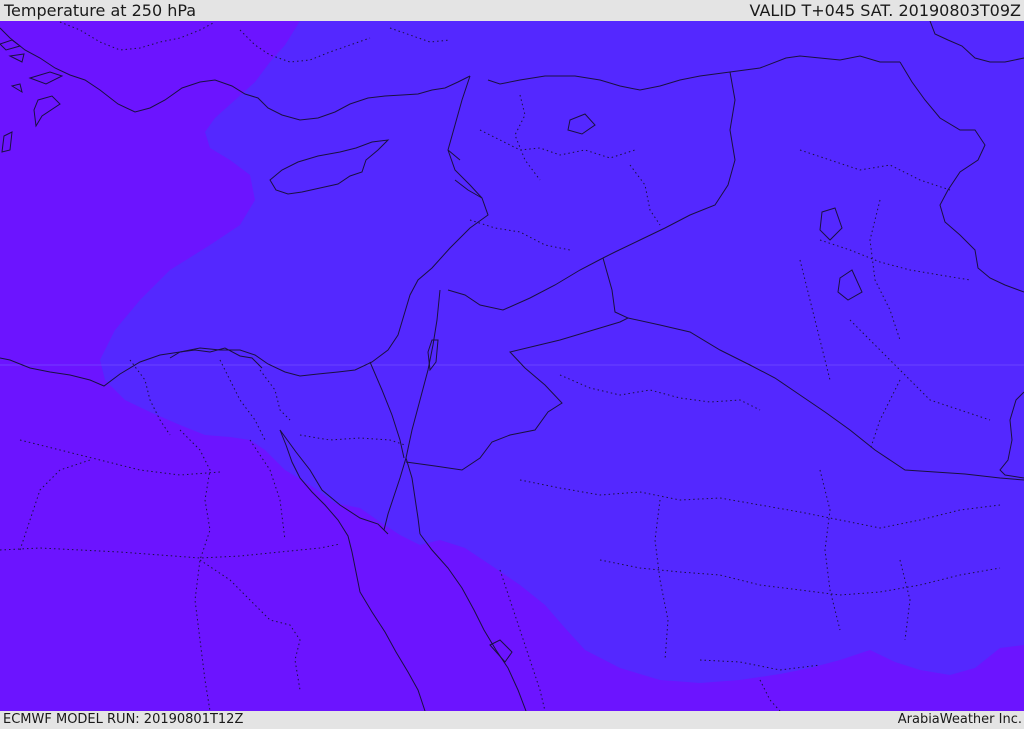  Describe the element at coordinates (100, 10) in the screenshot. I see `map-title: Temperature at 250 hPa` at that location.